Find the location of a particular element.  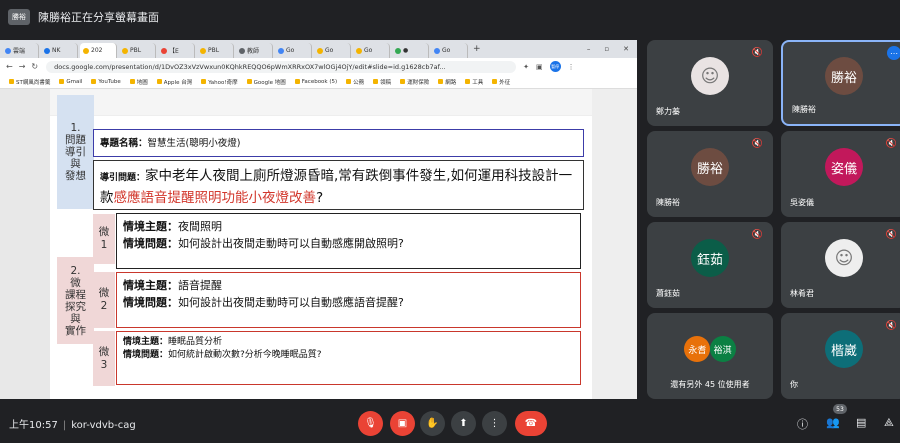

browser-tab: 雲端 is located at coordinates (20, 50).